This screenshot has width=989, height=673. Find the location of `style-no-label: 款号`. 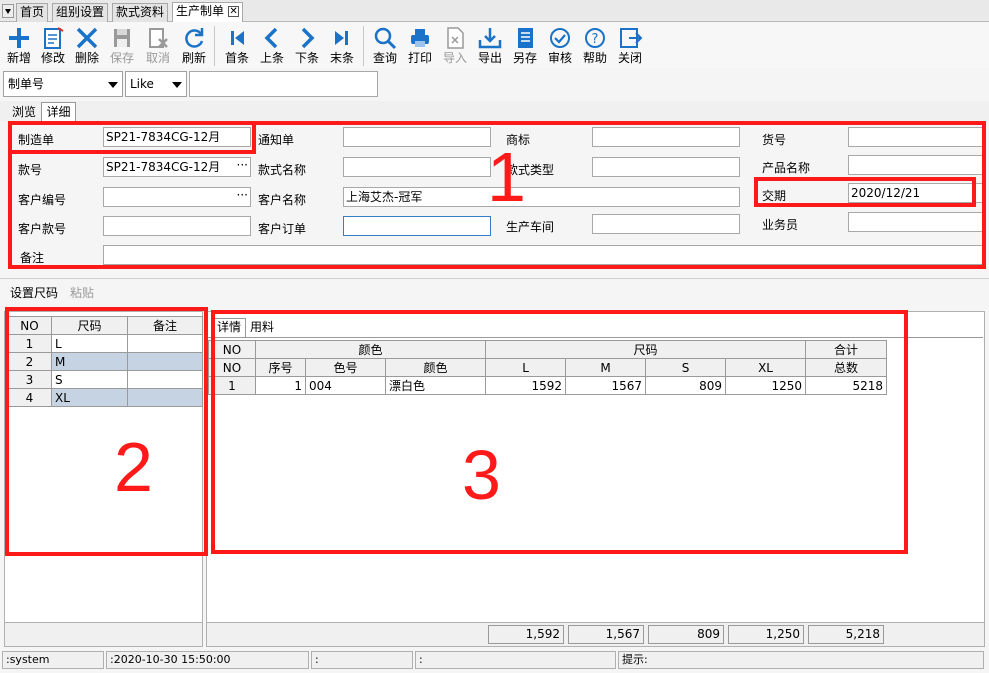

style-no-label: 款号 is located at coordinates (30, 170).